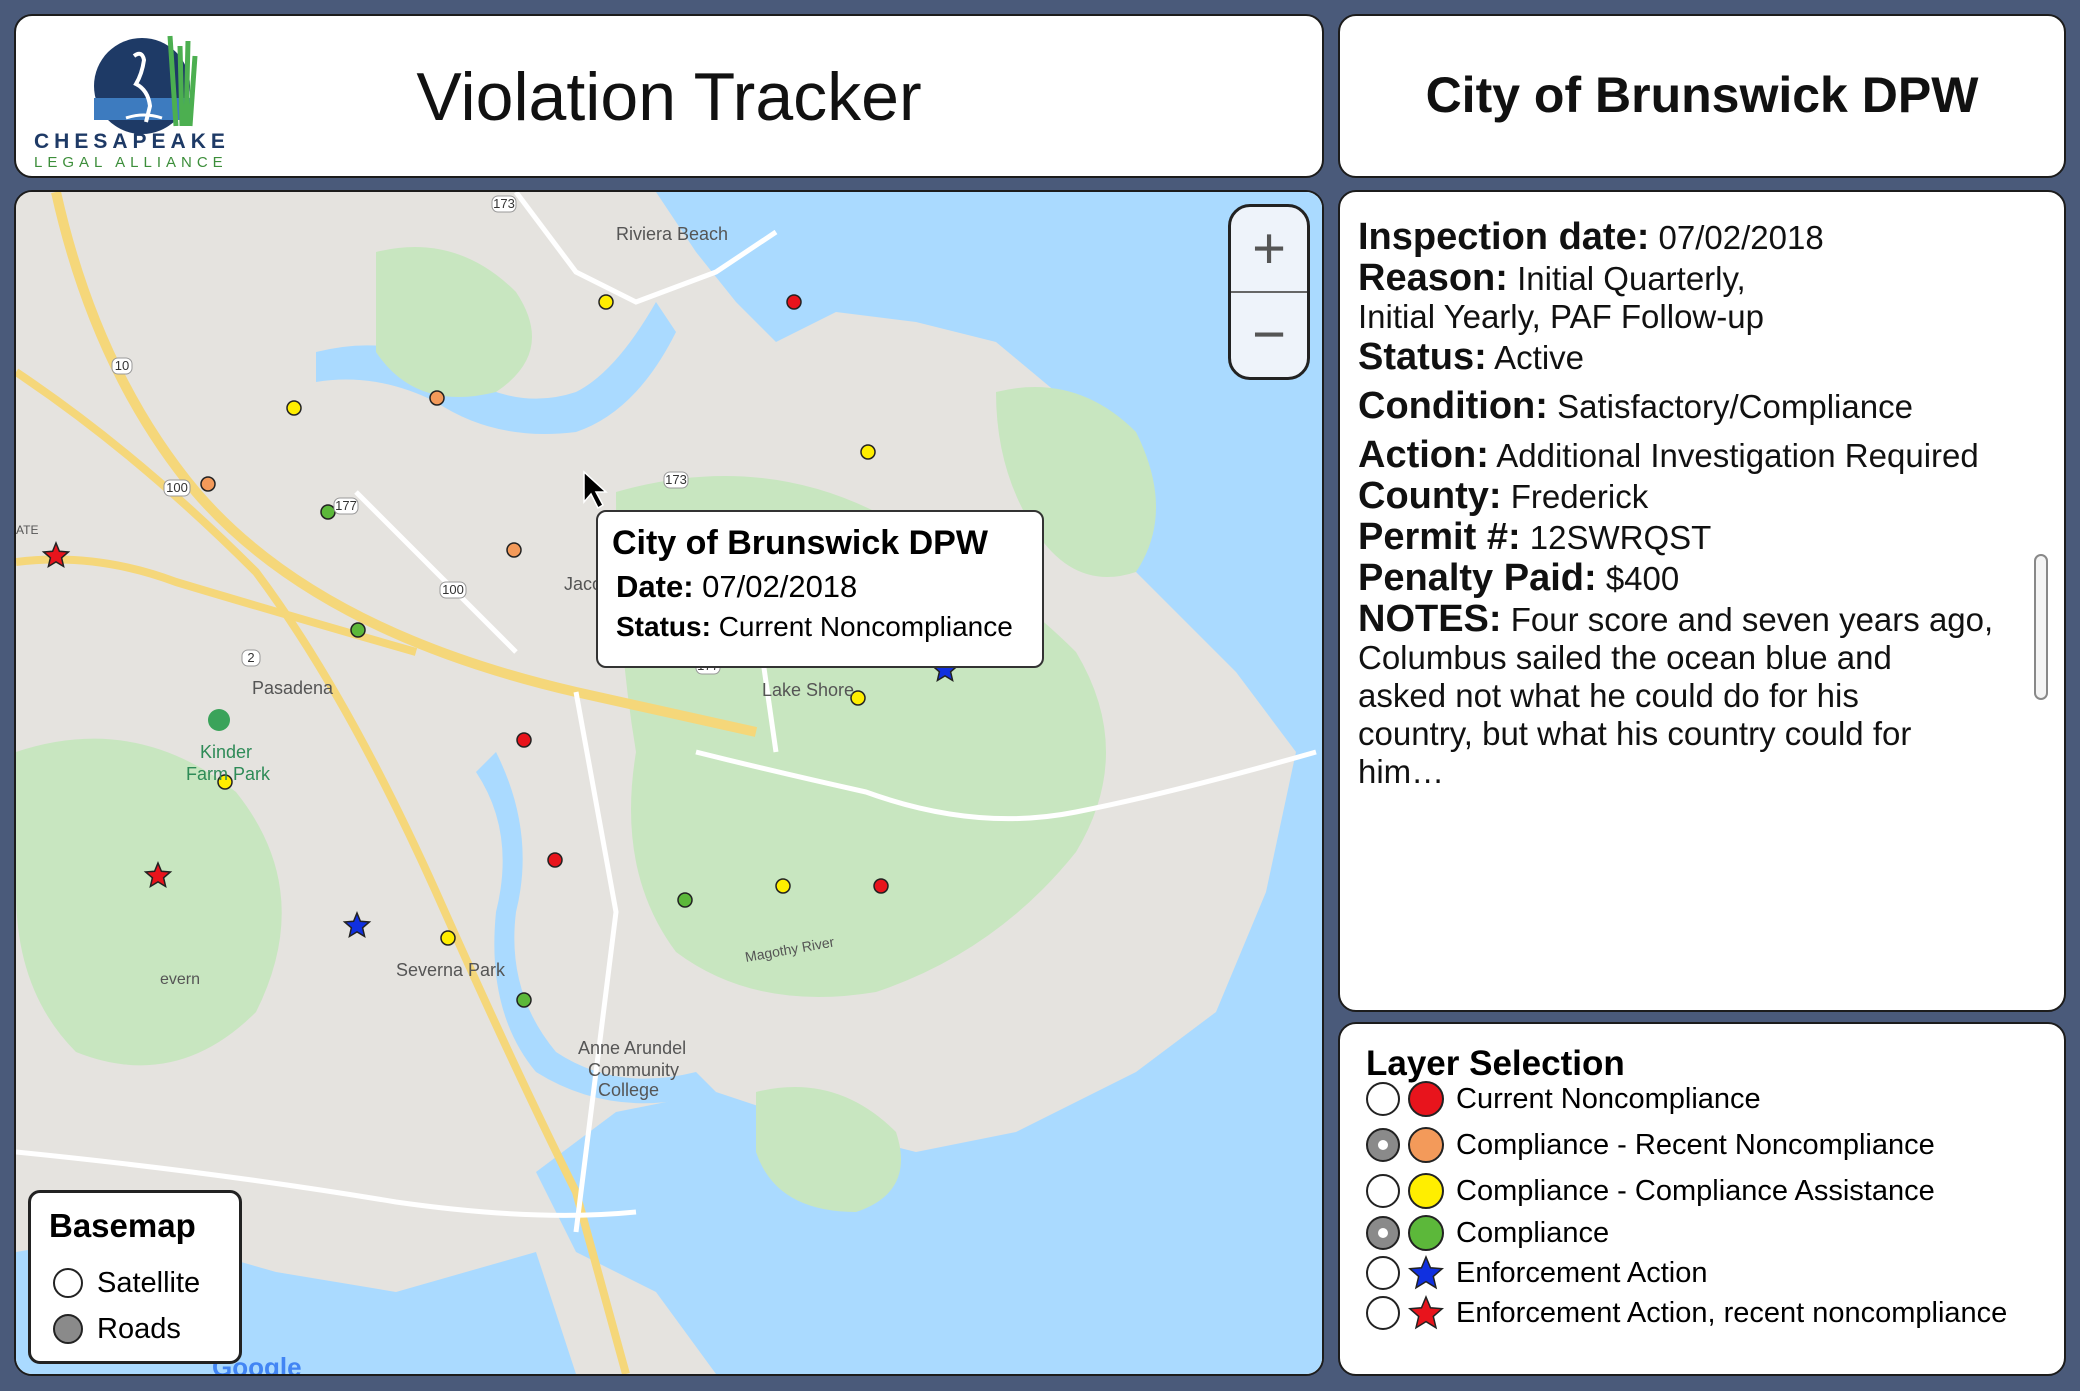 The image size is (2080, 1391). I want to click on facility-title-panel: City of Brunswick DPW, so click(1702, 96).